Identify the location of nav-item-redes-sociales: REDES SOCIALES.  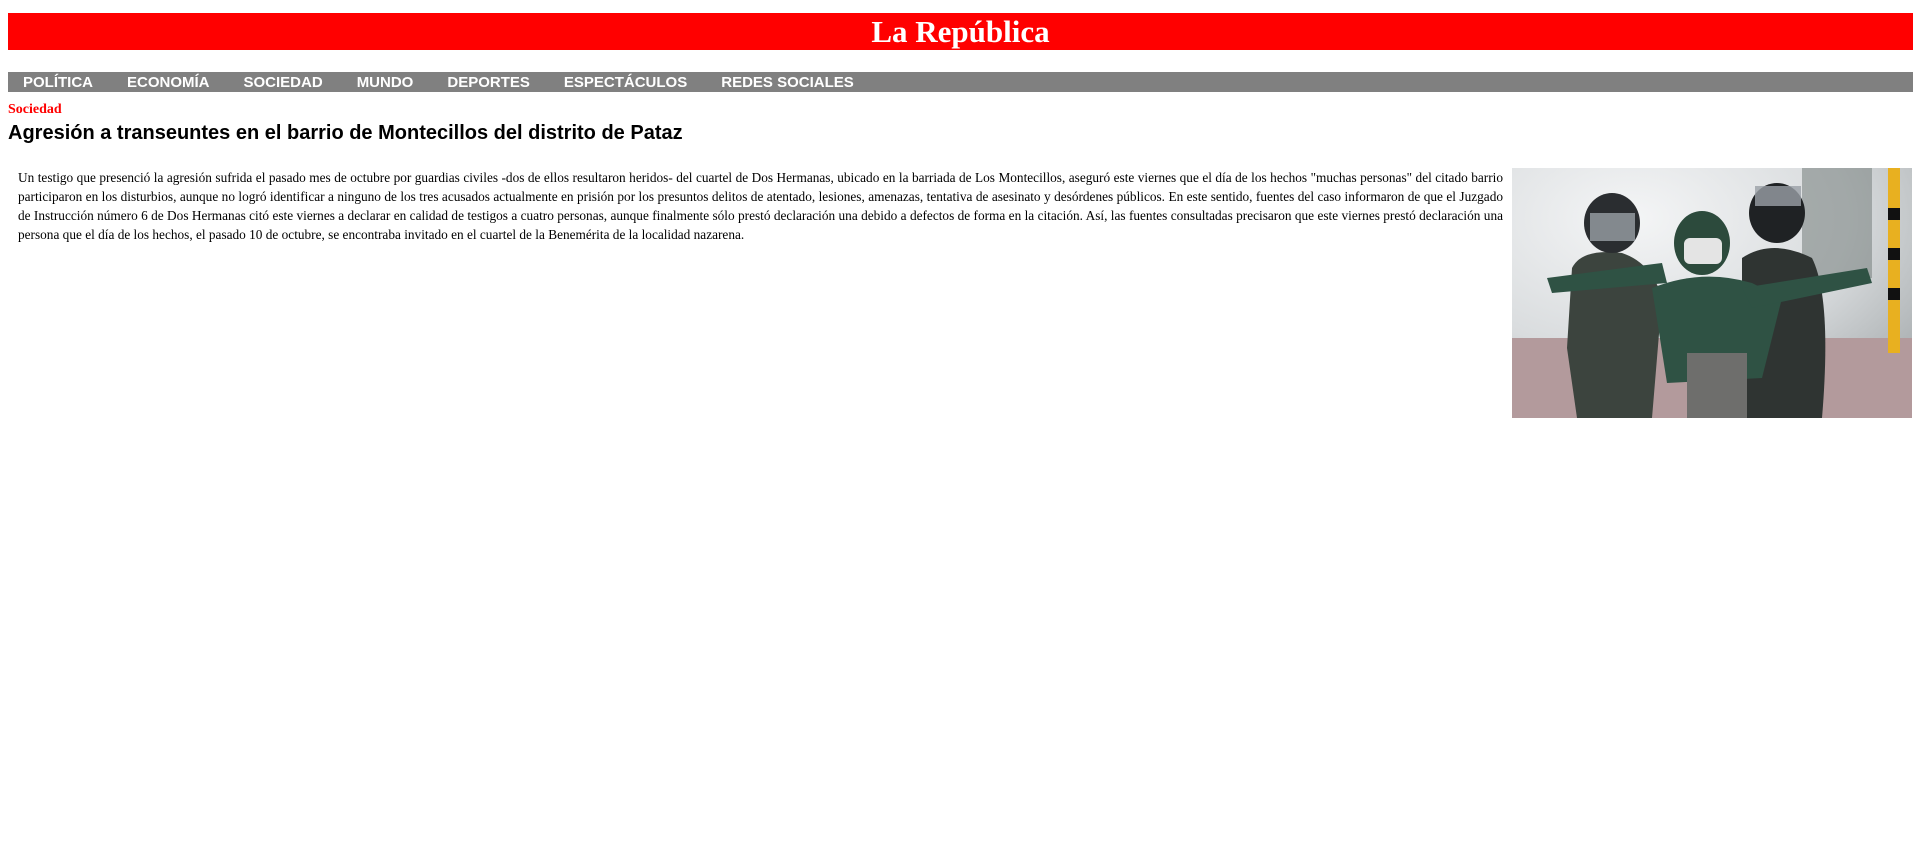
(787, 82).